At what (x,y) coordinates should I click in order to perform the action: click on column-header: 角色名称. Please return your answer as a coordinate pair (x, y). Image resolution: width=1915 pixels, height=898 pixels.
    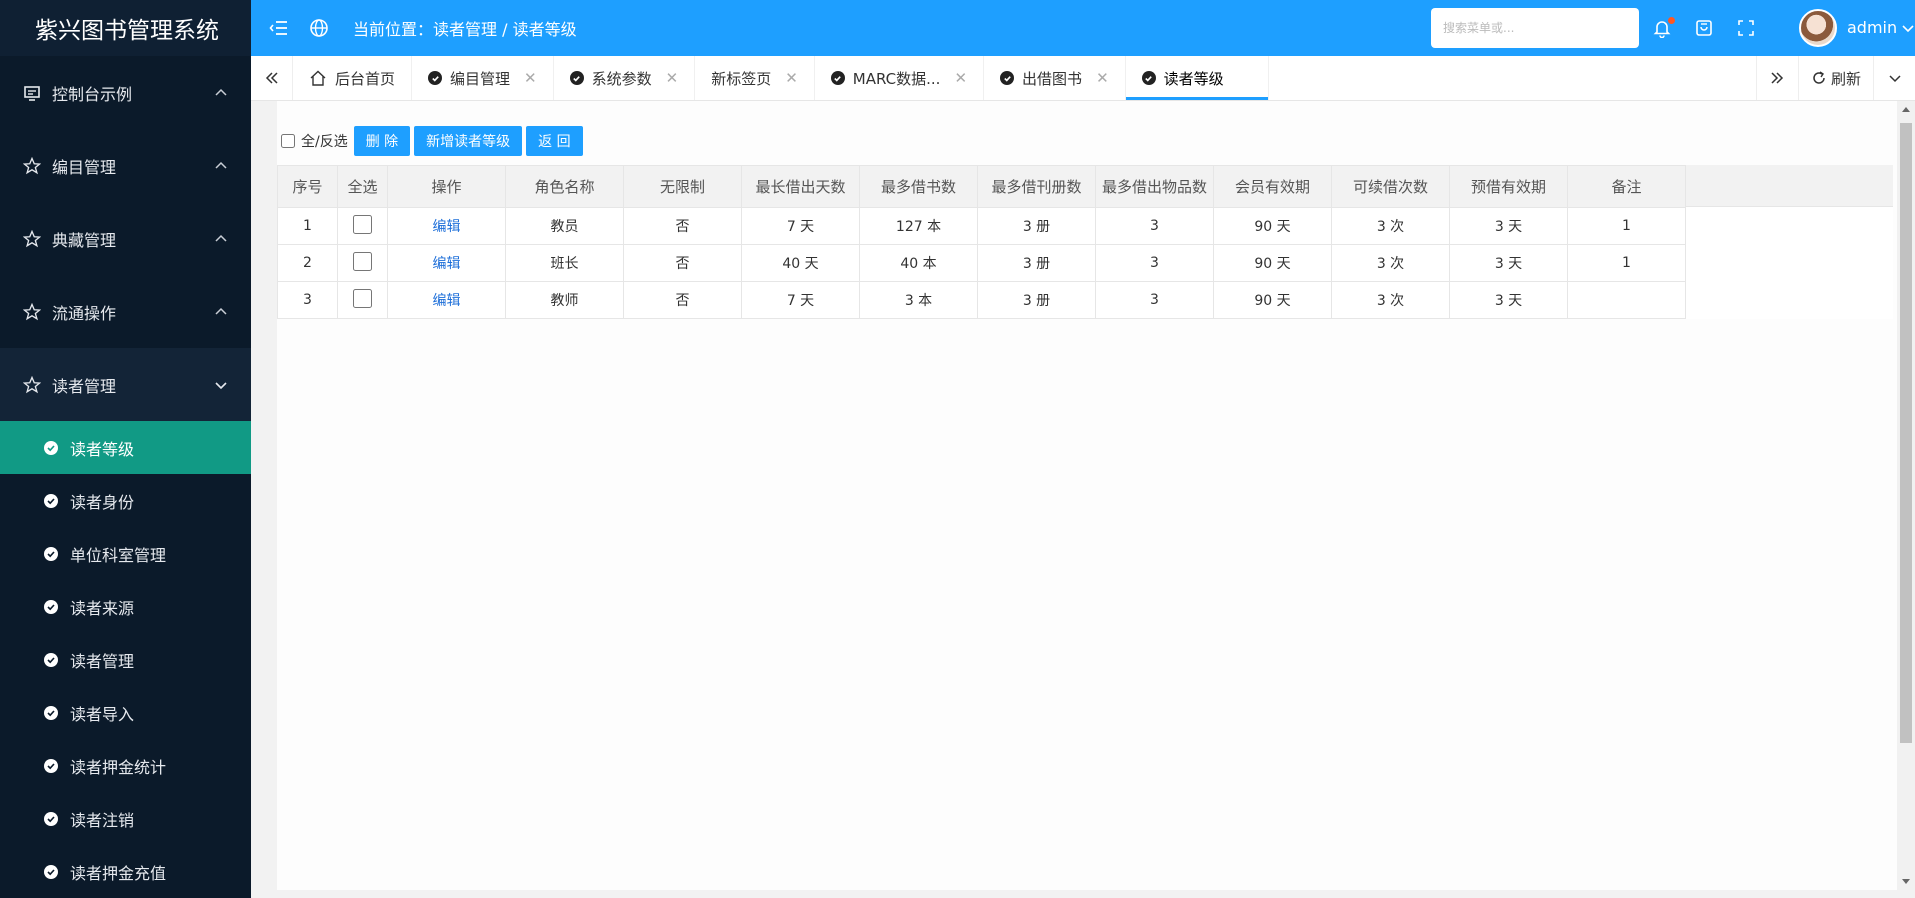
    Looking at the image, I should click on (564, 186).